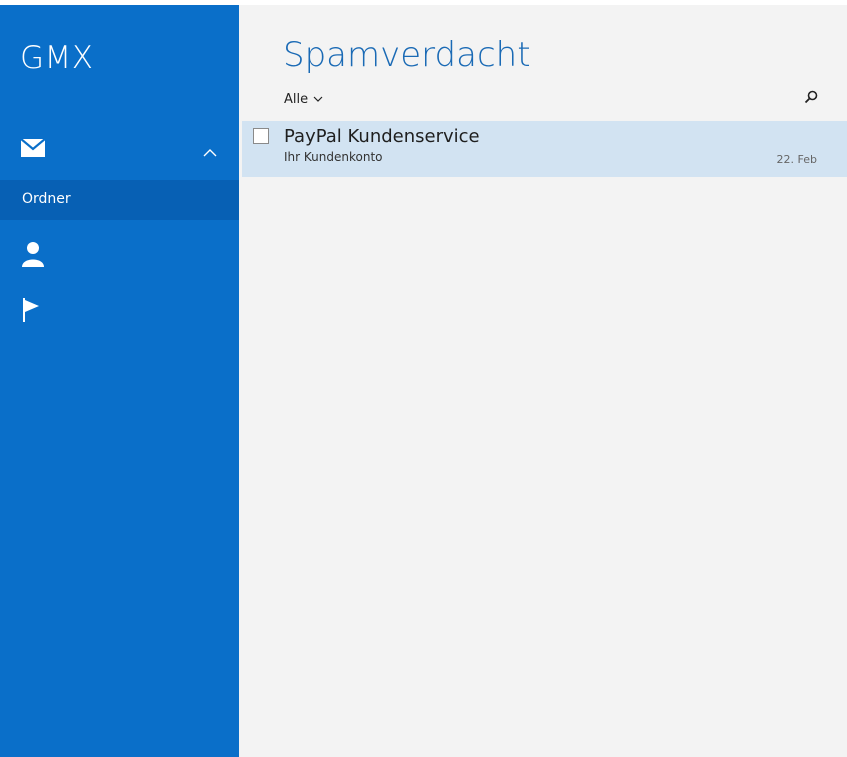 The width and height of the screenshot is (847, 757). What do you see at coordinates (57, 58) in the screenshot?
I see `app-brand: GMX` at bounding box center [57, 58].